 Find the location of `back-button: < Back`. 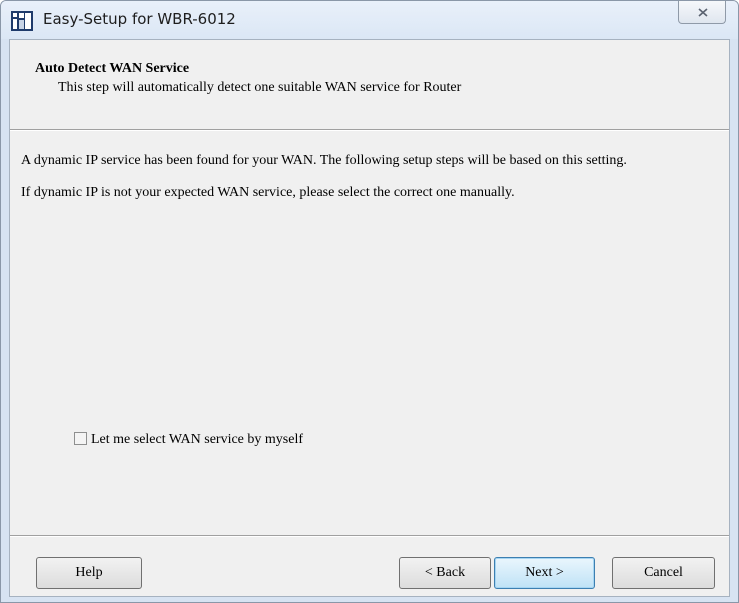

back-button: < Back is located at coordinates (445, 573).